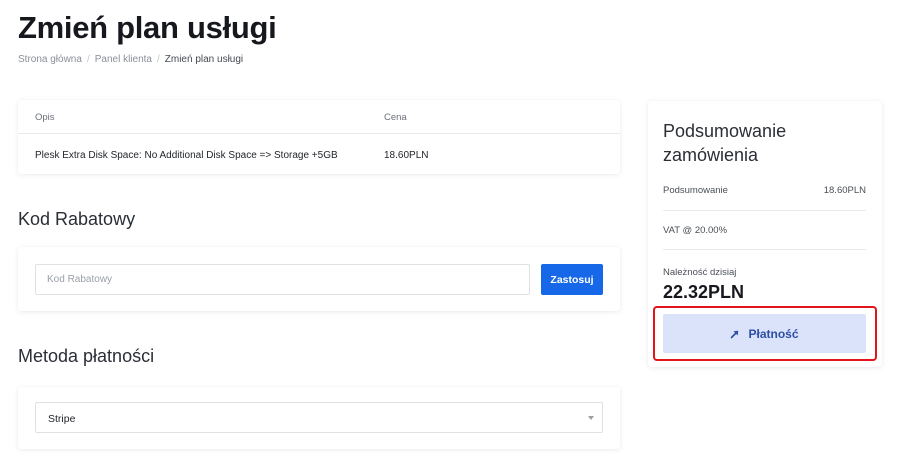 Image resolution: width=900 pixels, height=468 pixels. Describe the element at coordinates (282, 279) in the screenshot. I see `coupon-code-input` at that location.